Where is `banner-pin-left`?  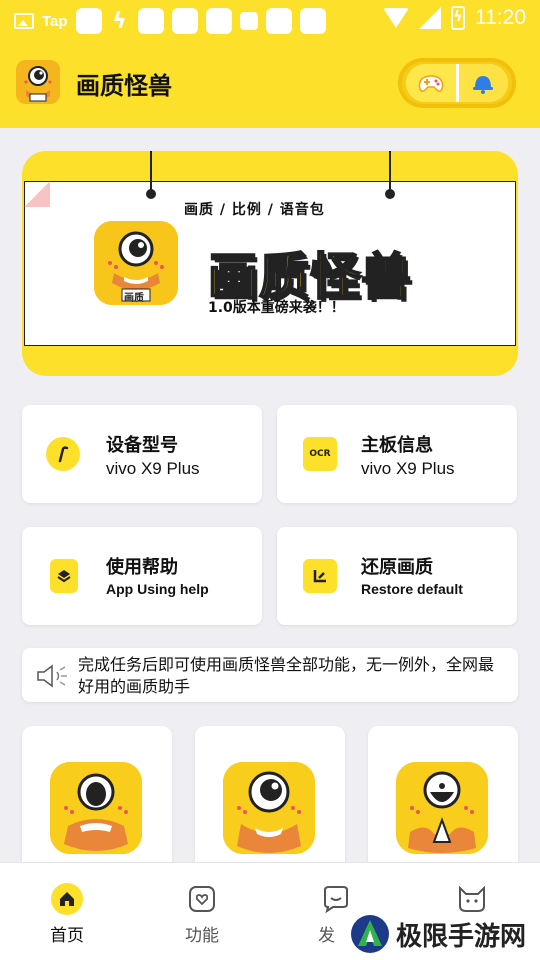
banner-pin-left is located at coordinates (151, 172).